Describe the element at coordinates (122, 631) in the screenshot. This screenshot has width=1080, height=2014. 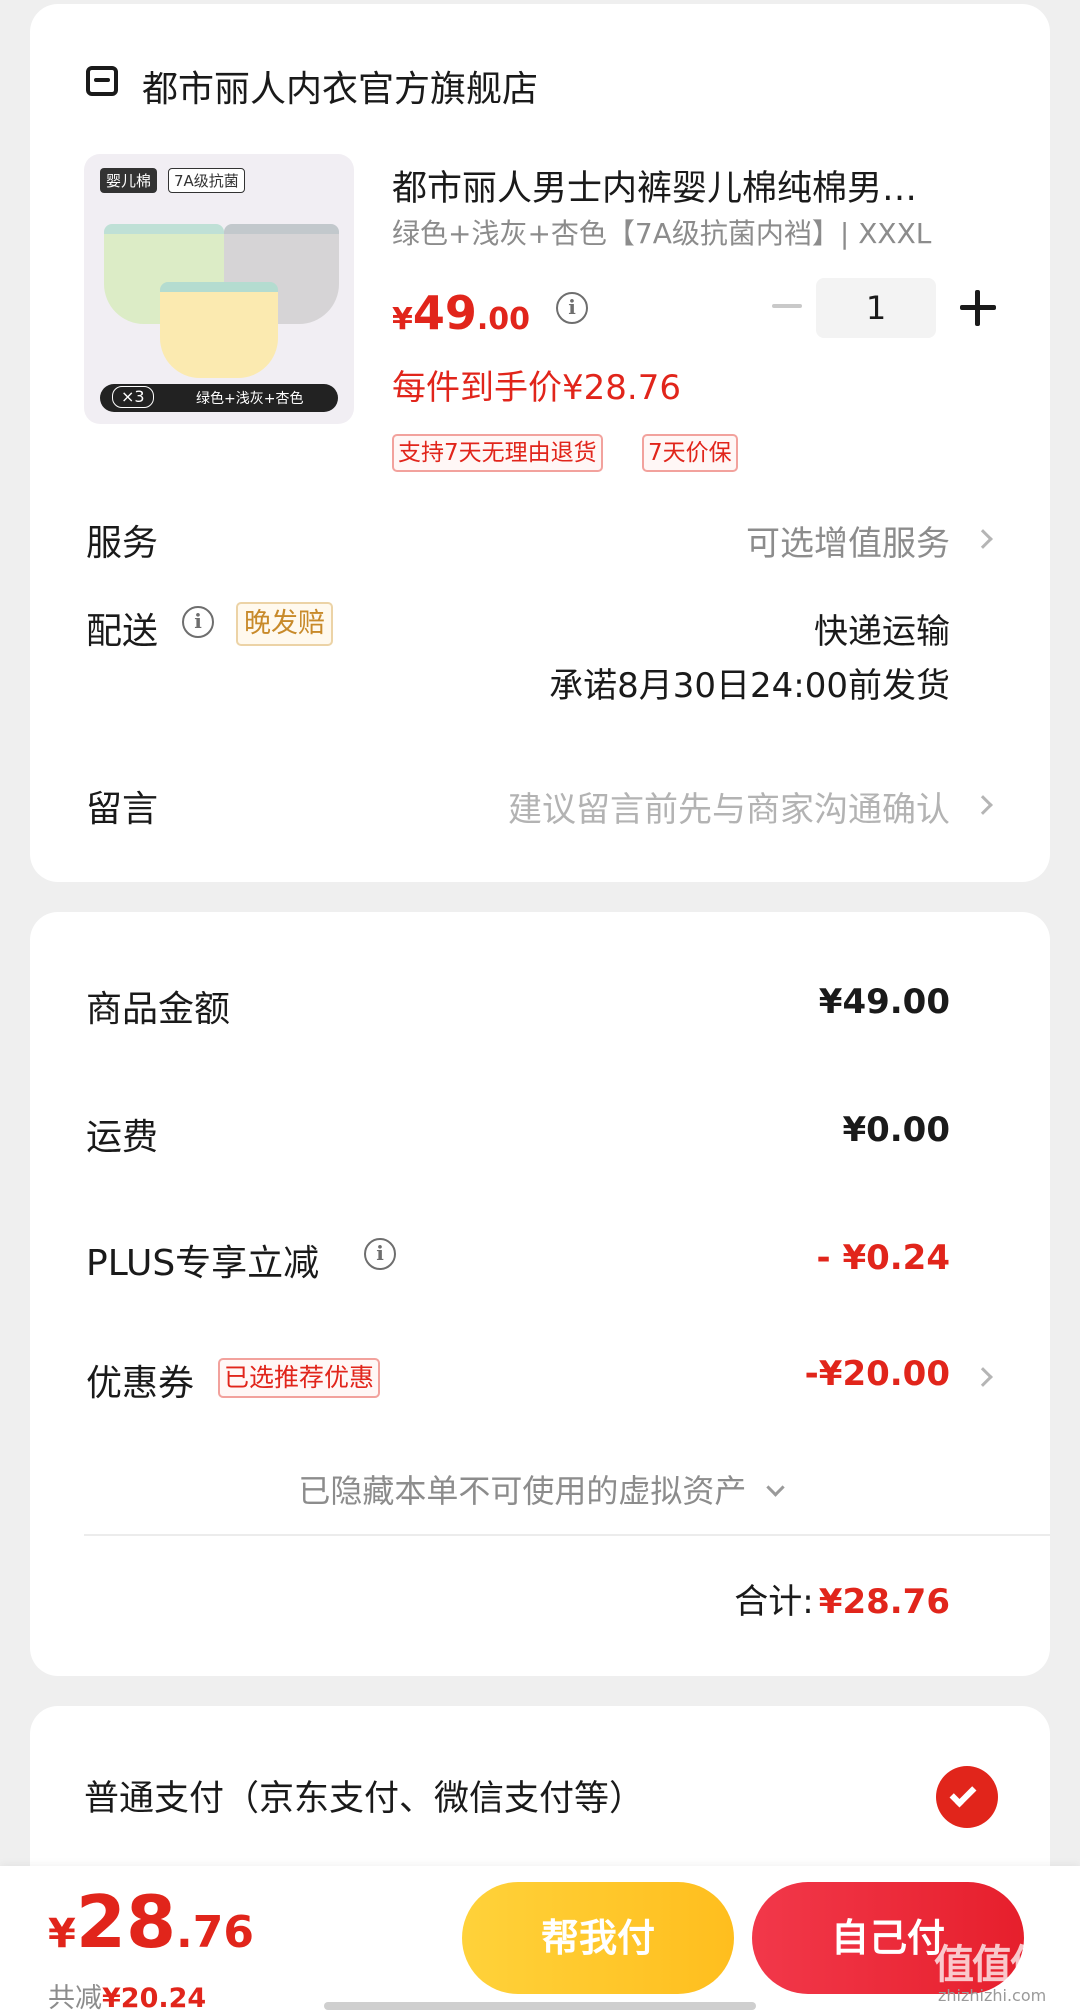
I see `delivery-label: 配送` at that location.